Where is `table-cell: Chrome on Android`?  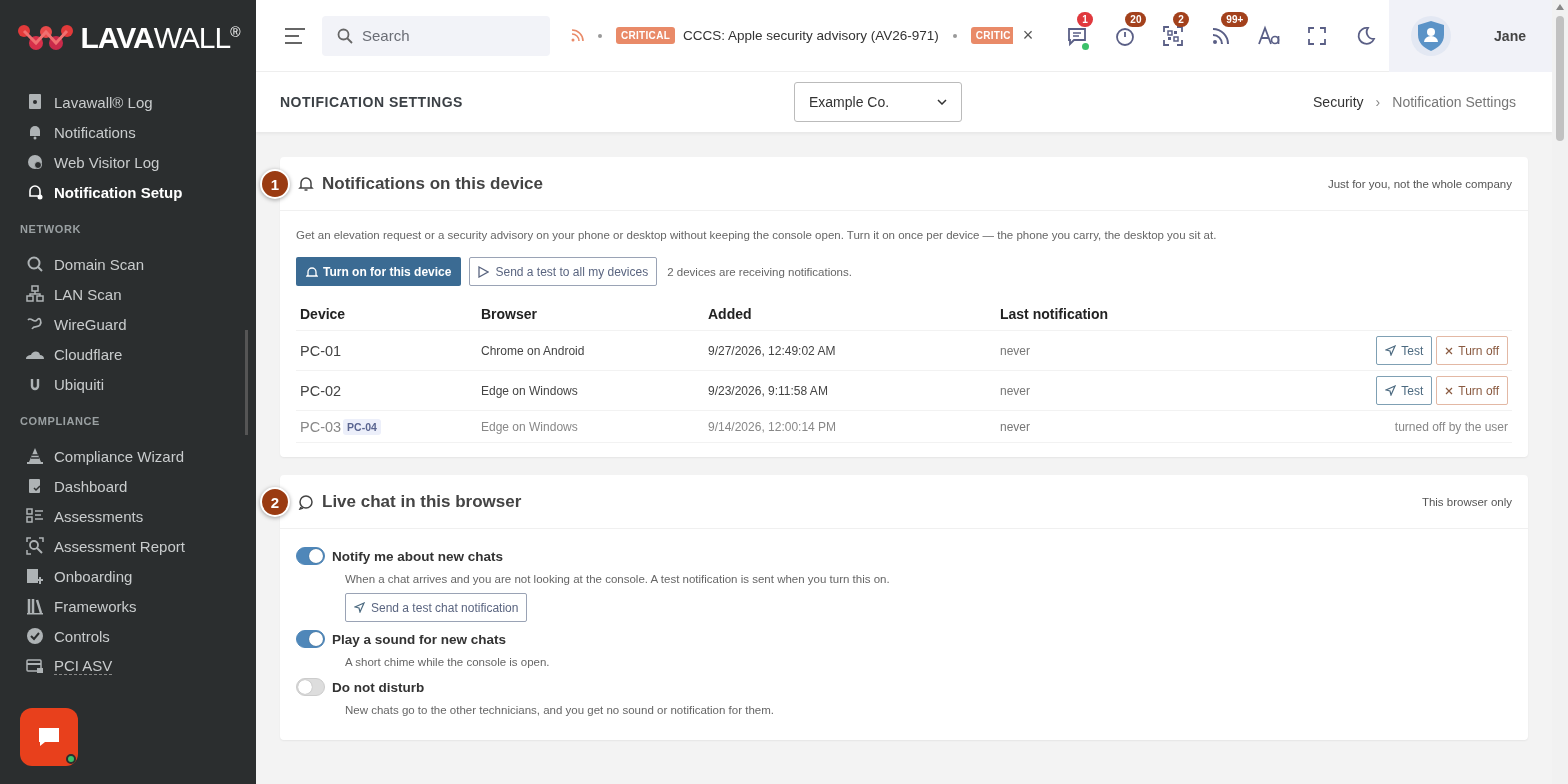
table-cell: Chrome on Android is located at coordinates (533, 350).